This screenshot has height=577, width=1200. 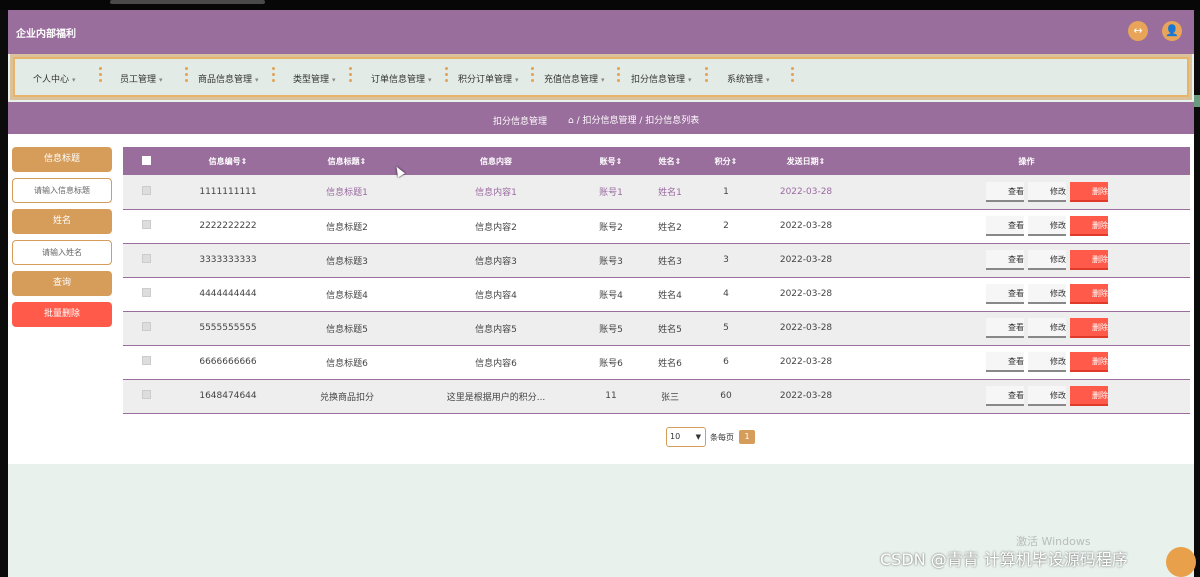 What do you see at coordinates (726, 161) in the screenshot?
I see `col-header-points: 积分⇕` at bounding box center [726, 161].